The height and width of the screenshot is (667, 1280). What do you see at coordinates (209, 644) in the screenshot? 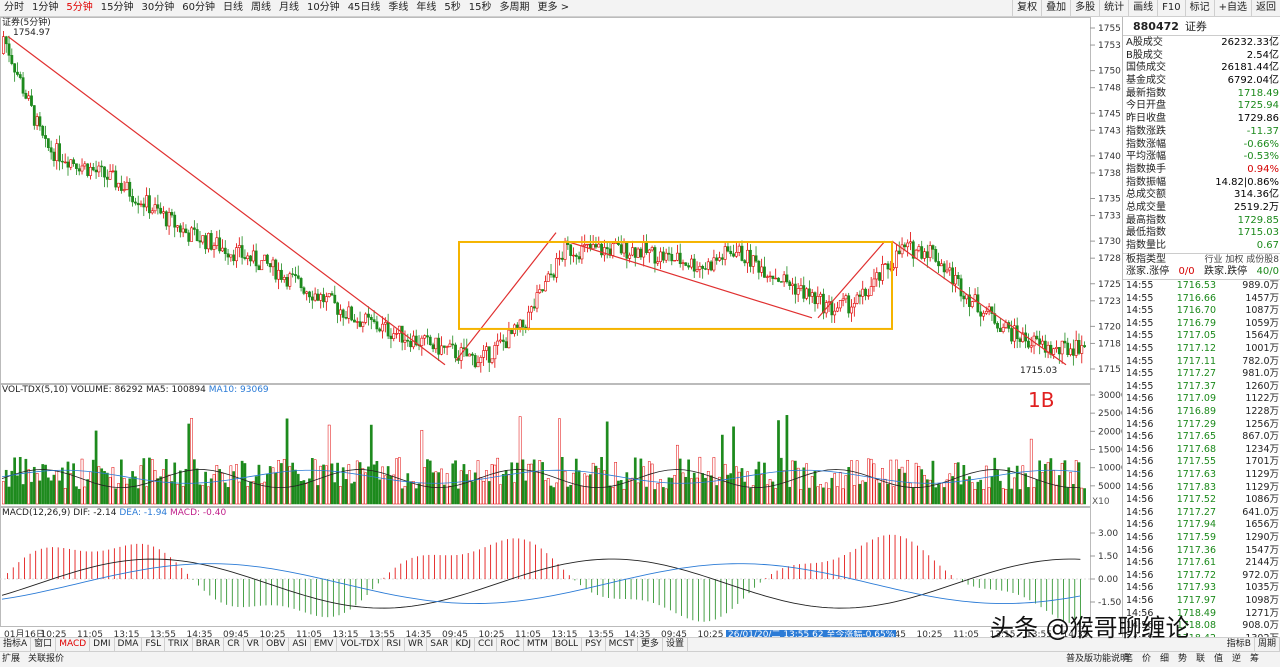
I see `indicator-tab: BRAR` at bounding box center [209, 644].